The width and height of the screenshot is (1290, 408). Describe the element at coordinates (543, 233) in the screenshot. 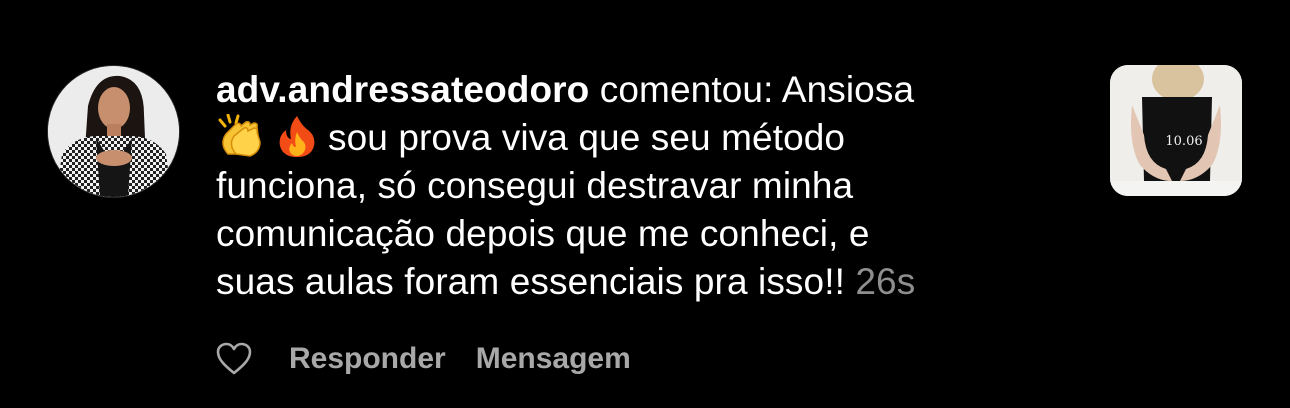

I see `comment-line-4: comunicação depois que me conheci, e` at that location.